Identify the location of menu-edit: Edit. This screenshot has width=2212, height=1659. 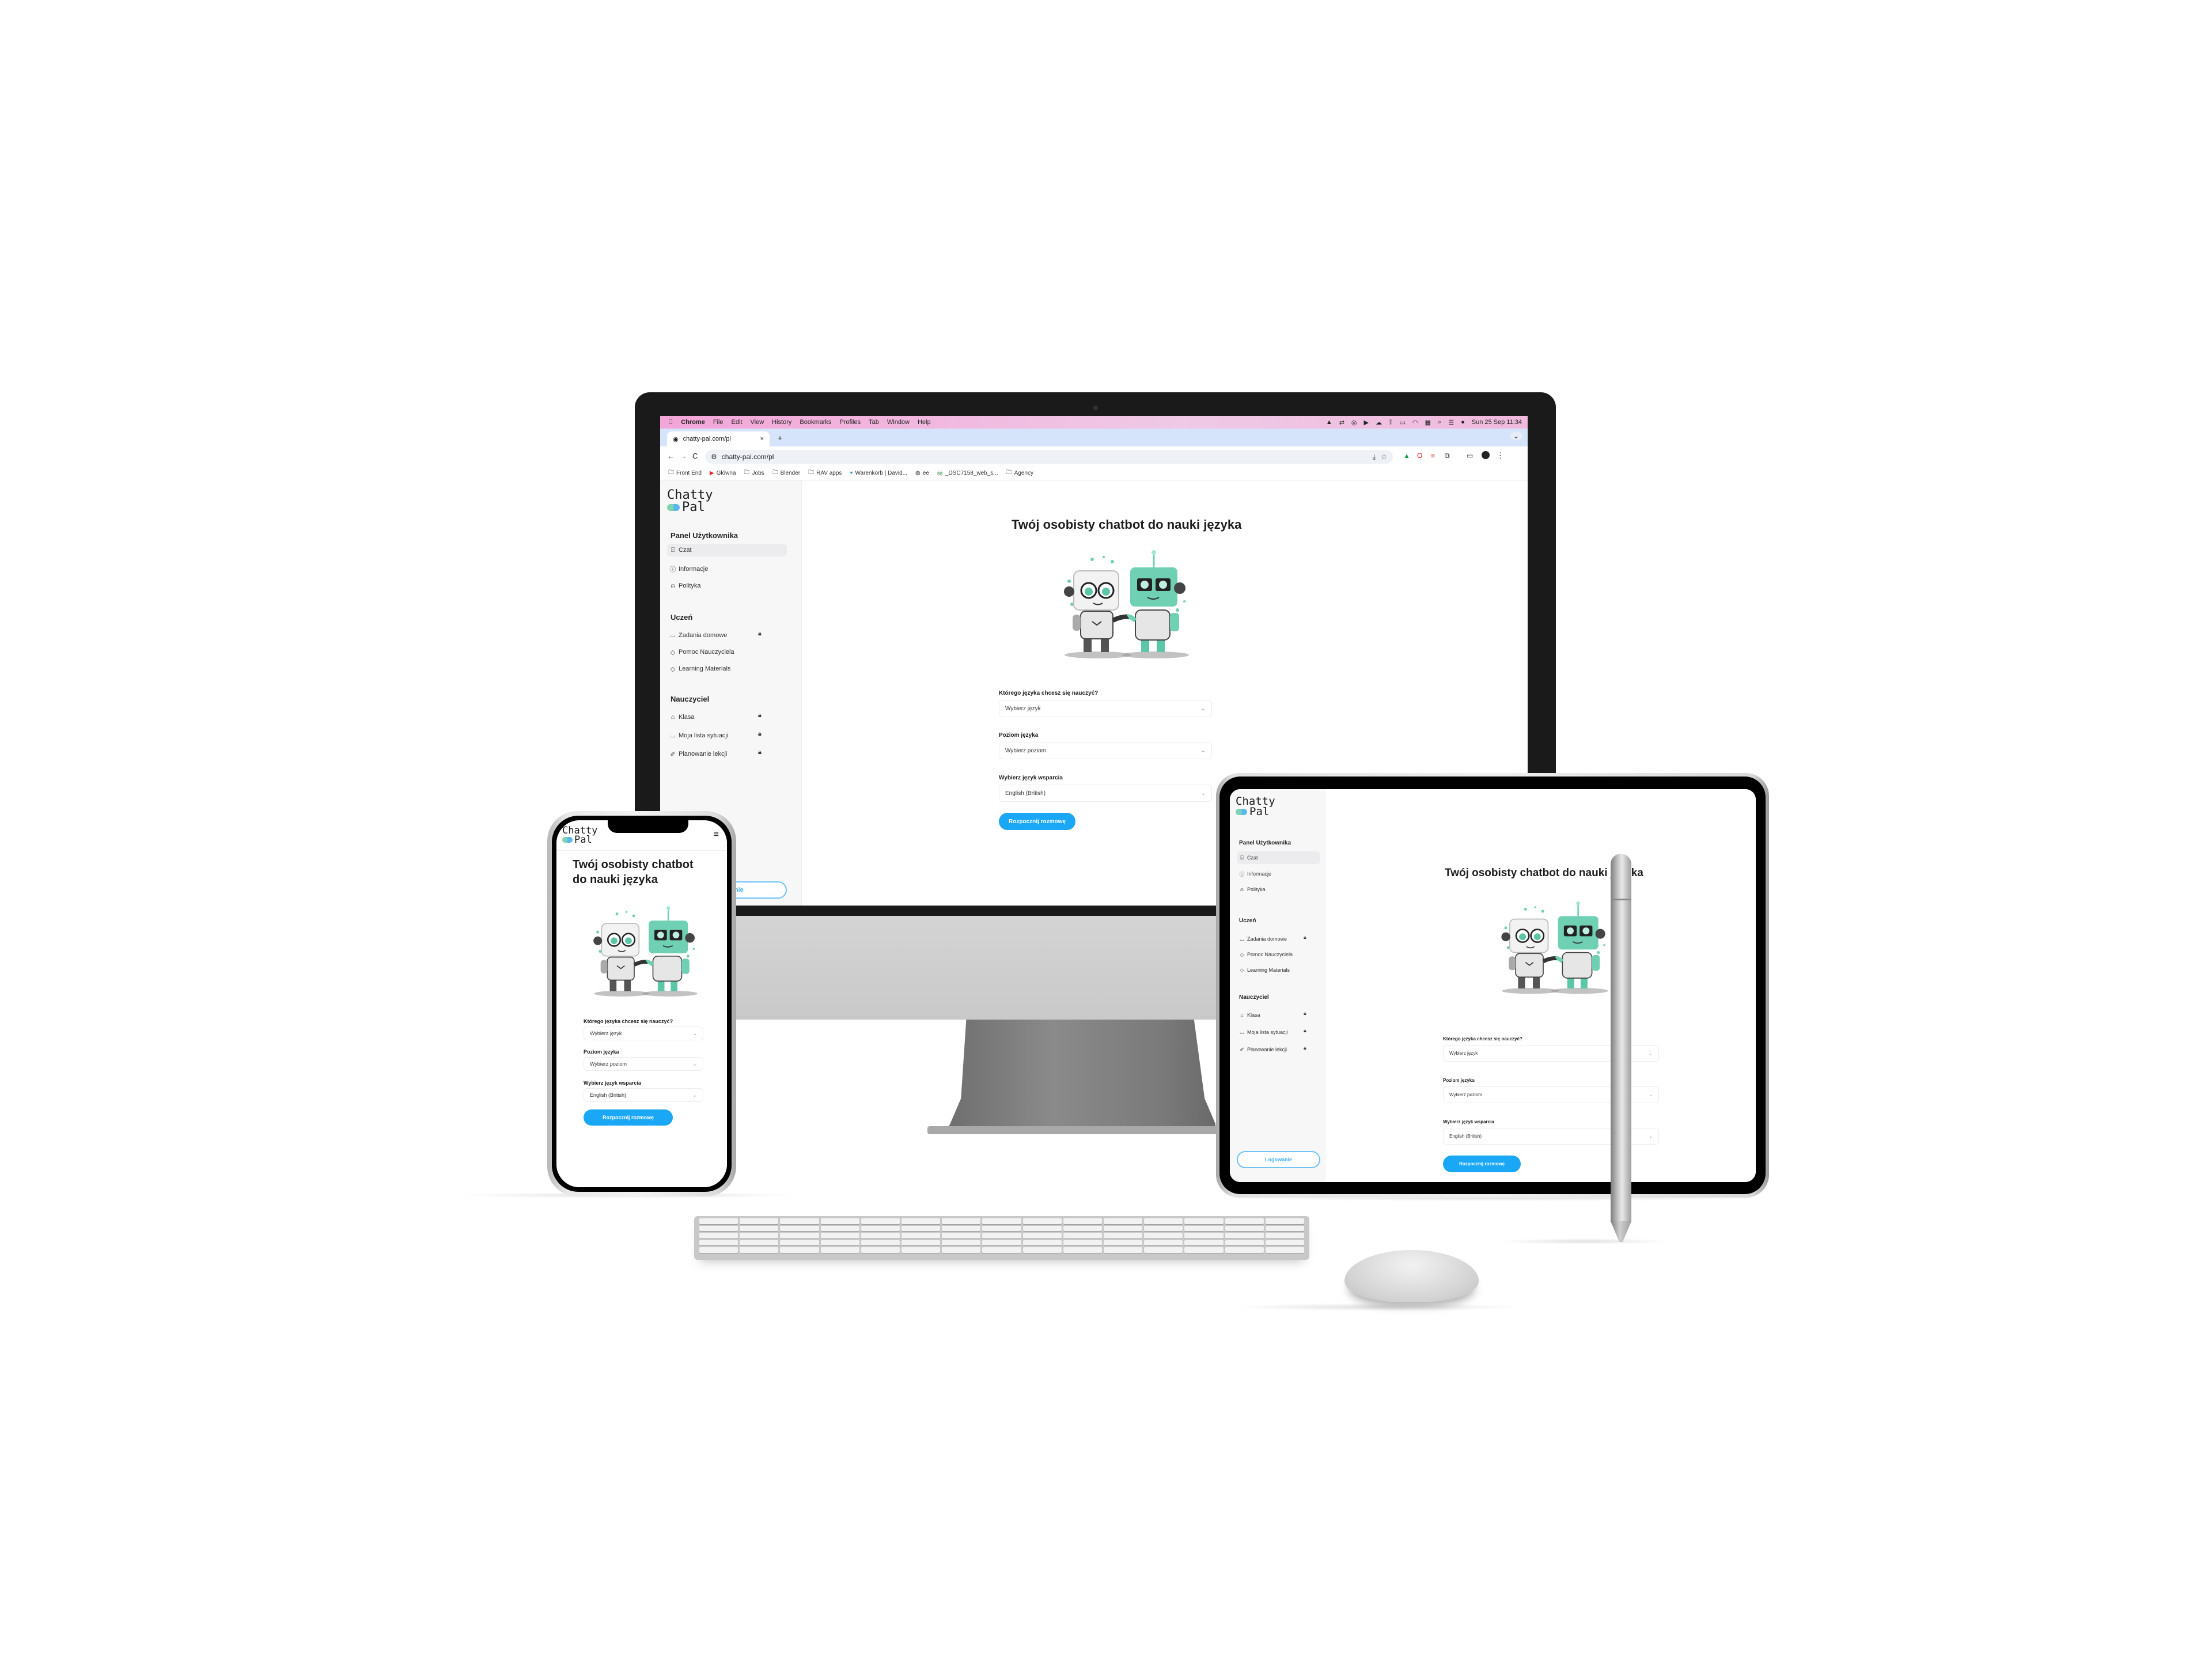
(737, 422).